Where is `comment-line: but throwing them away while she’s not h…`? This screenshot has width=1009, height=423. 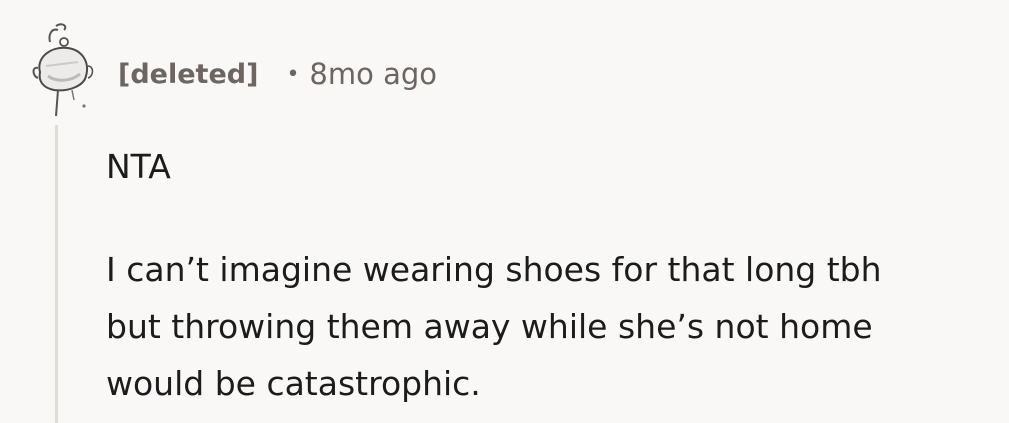 comment-line: but throwing them away while she’s not h… is located at coordinates (489, 326).